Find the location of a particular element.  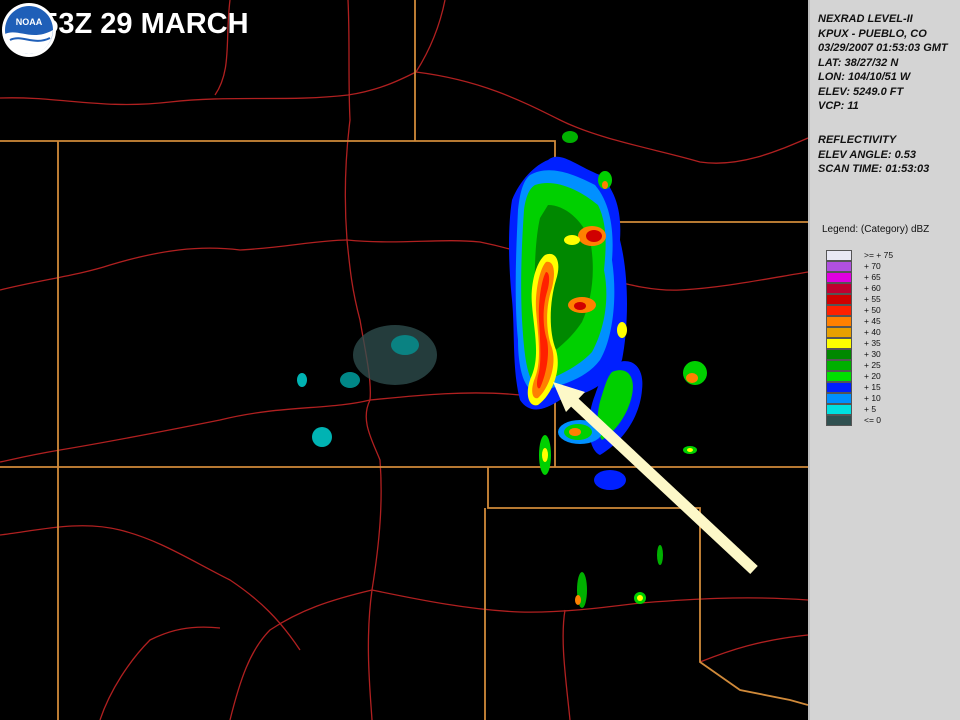

legend-label: + 50 is located at coordinates (872, 310).